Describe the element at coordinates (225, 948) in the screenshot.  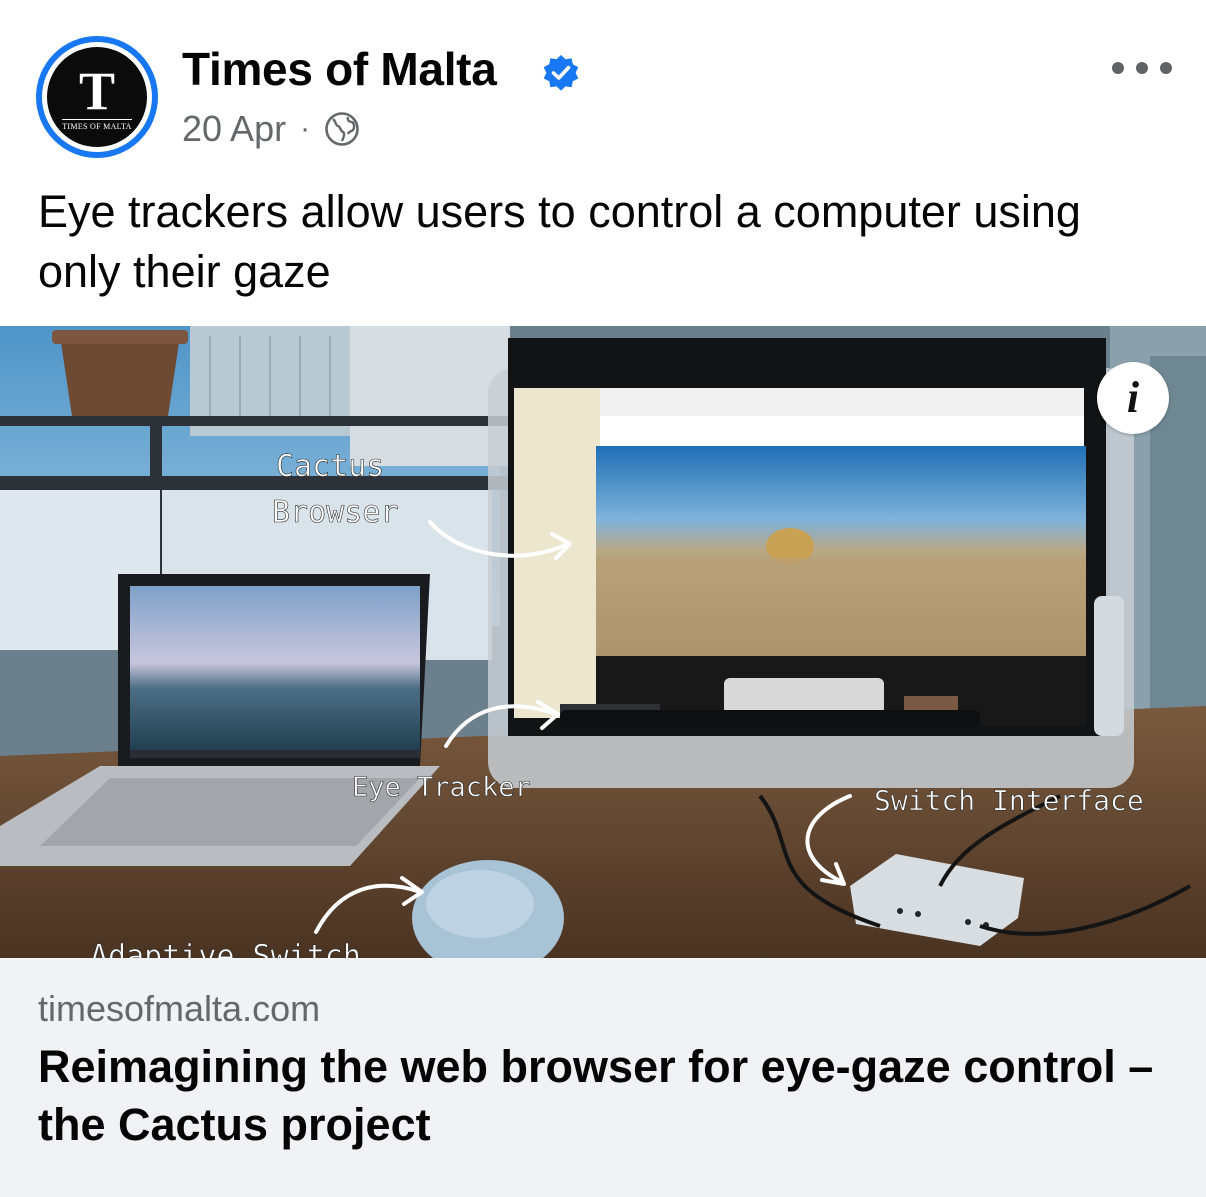
I see `label-adaptive-switch: Adaptive Switch` at that location.